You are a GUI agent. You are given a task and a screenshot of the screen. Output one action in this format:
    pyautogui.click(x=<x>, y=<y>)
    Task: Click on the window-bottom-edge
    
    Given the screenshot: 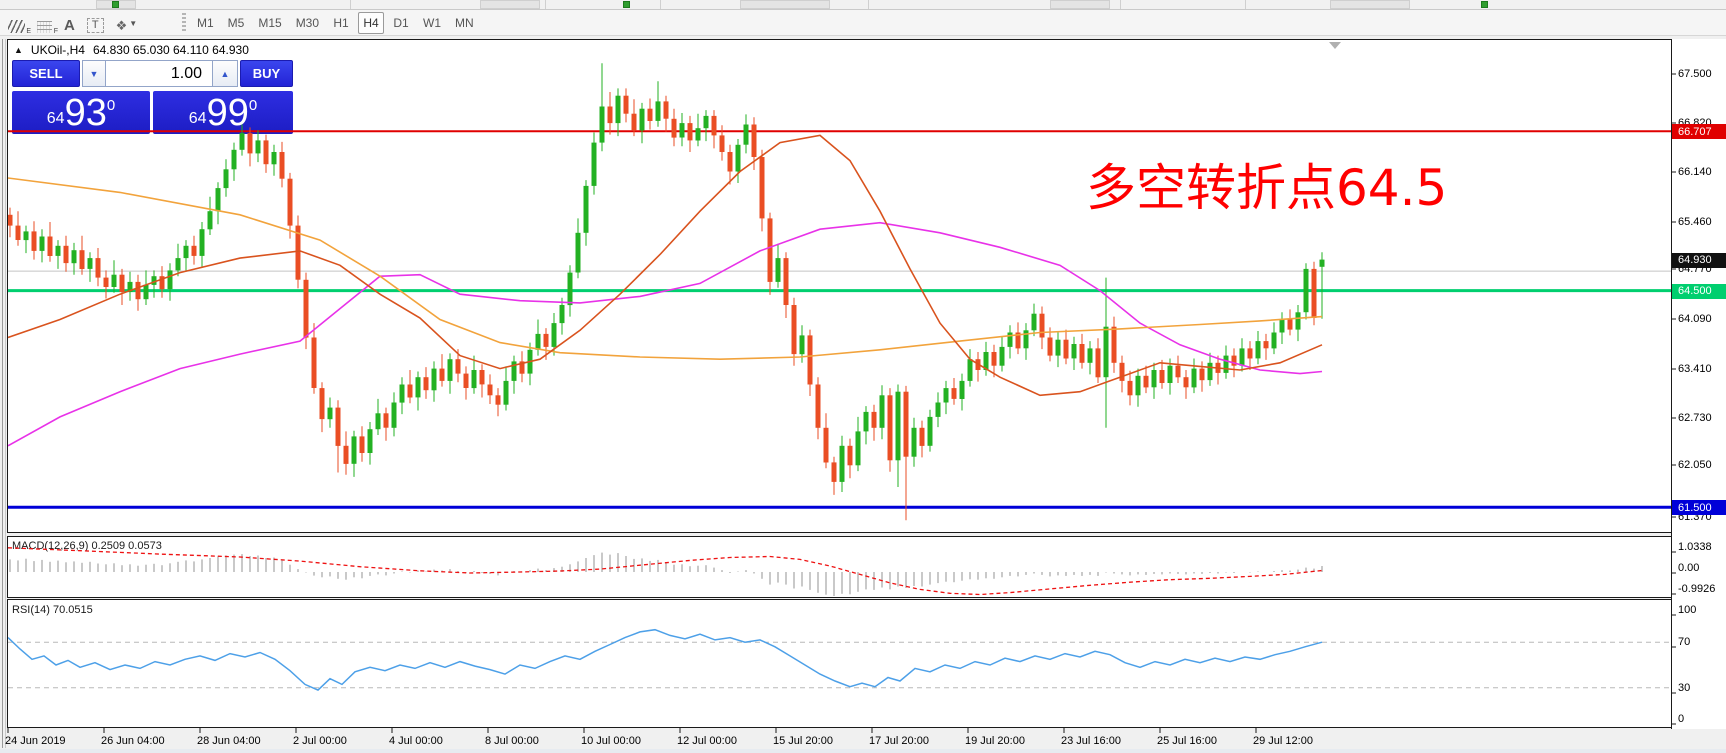 What is the action you would take?
    pyautogui.click(x=863, y=751)
    